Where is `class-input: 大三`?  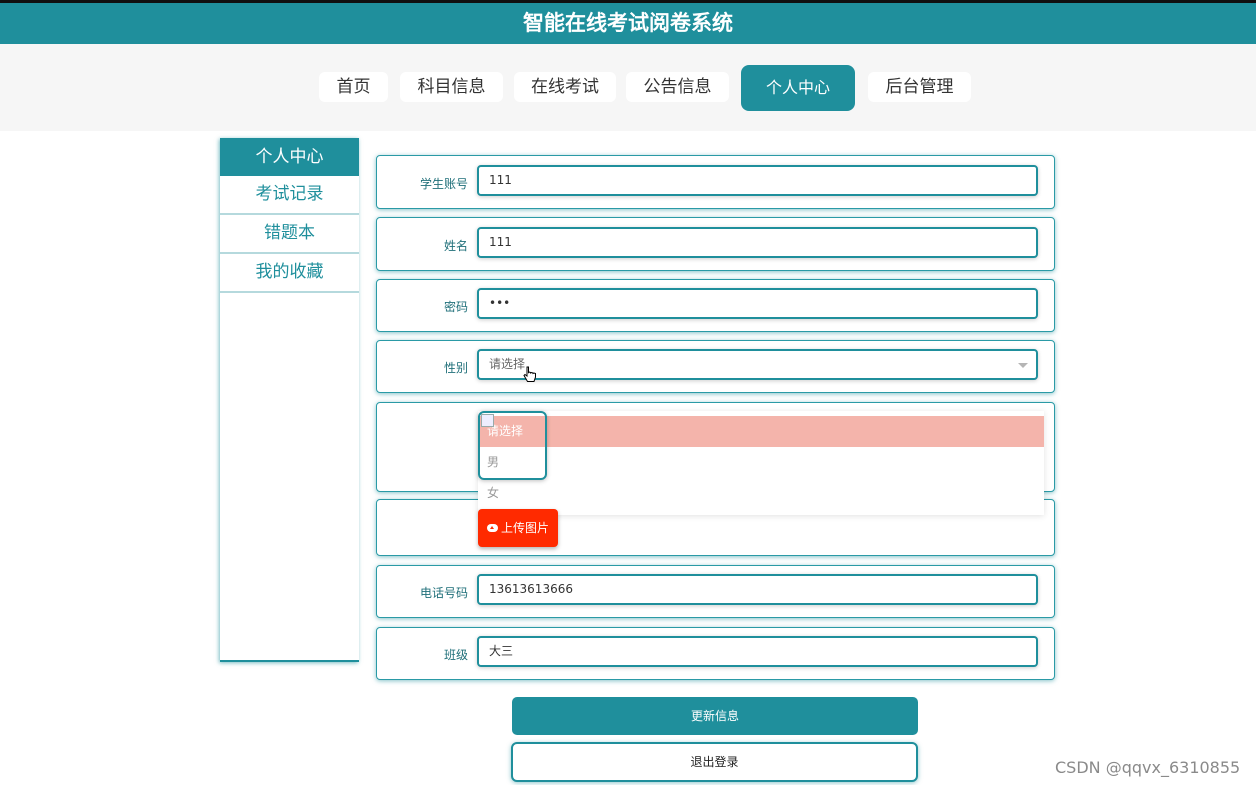 class-input: 大三 is located at coordinates (757, 651).